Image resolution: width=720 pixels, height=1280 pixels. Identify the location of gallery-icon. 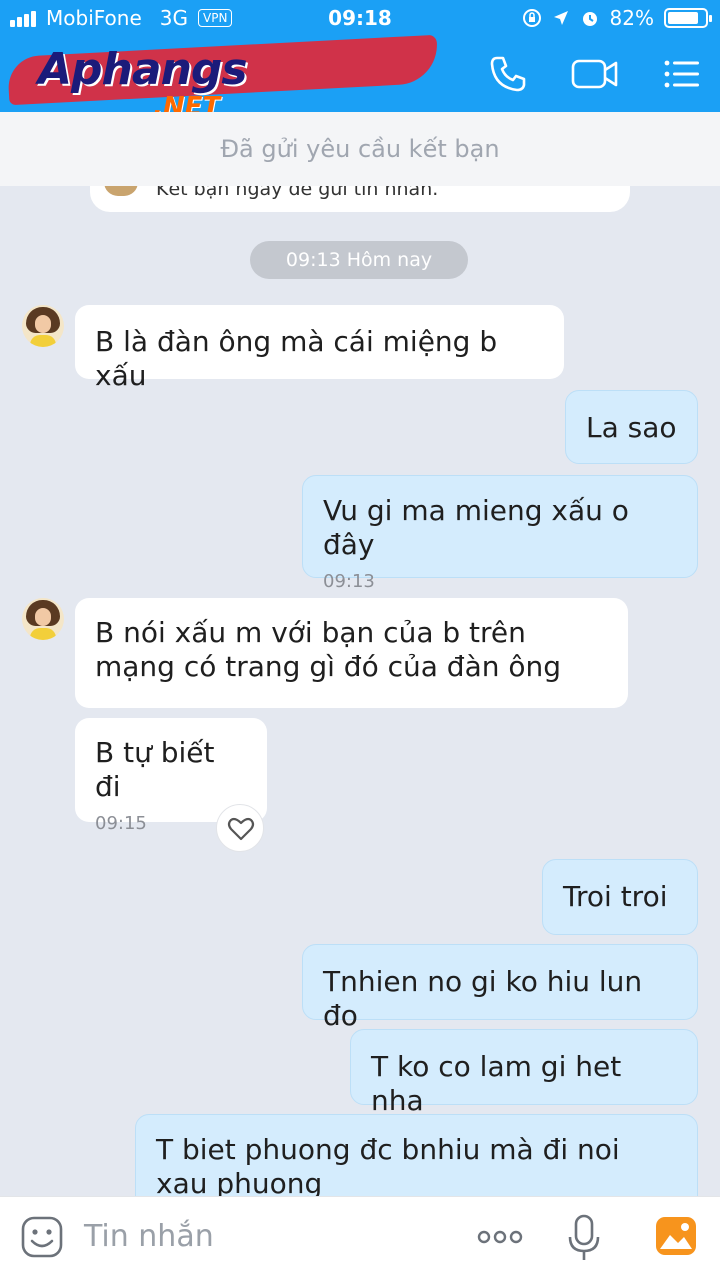
(676, 1236).